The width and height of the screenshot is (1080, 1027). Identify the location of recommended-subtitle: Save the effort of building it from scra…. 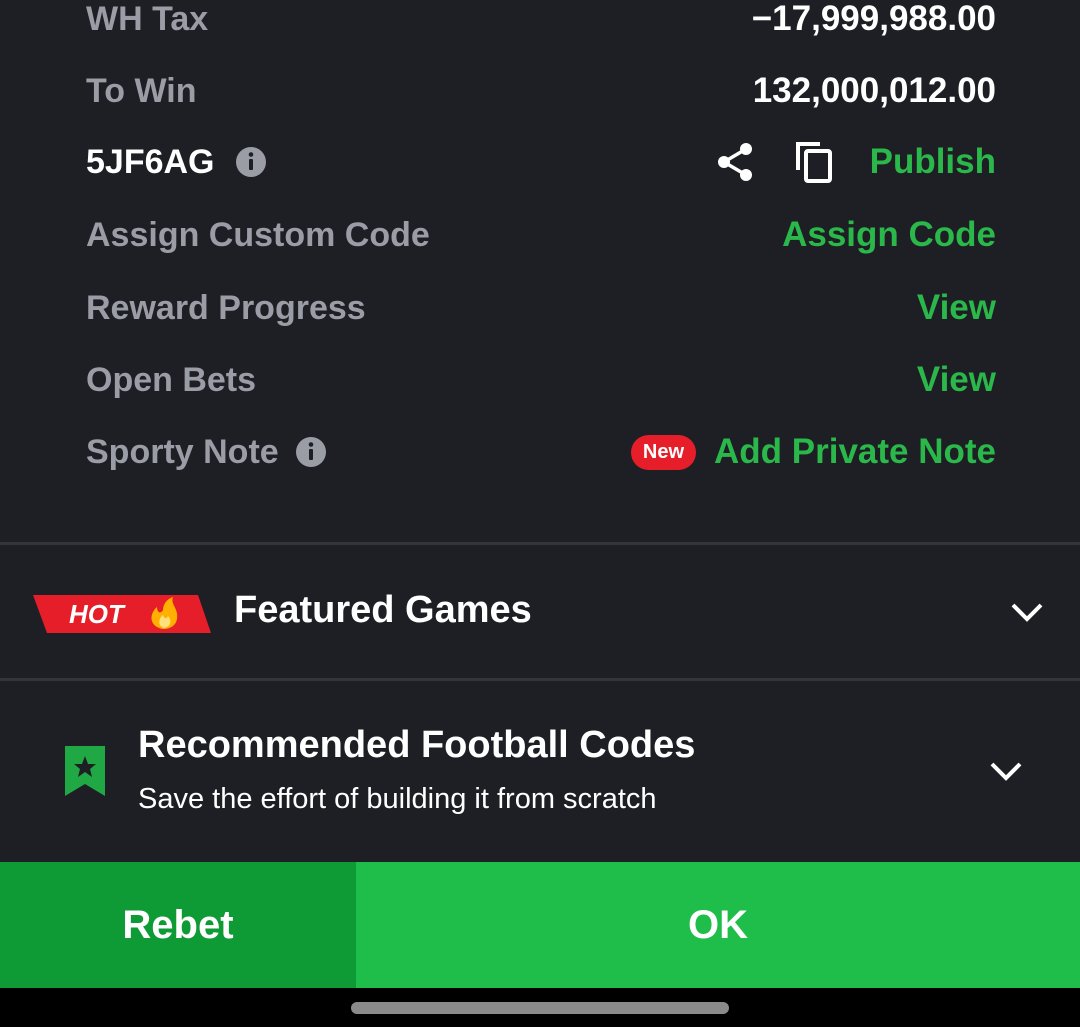
(397, 799).